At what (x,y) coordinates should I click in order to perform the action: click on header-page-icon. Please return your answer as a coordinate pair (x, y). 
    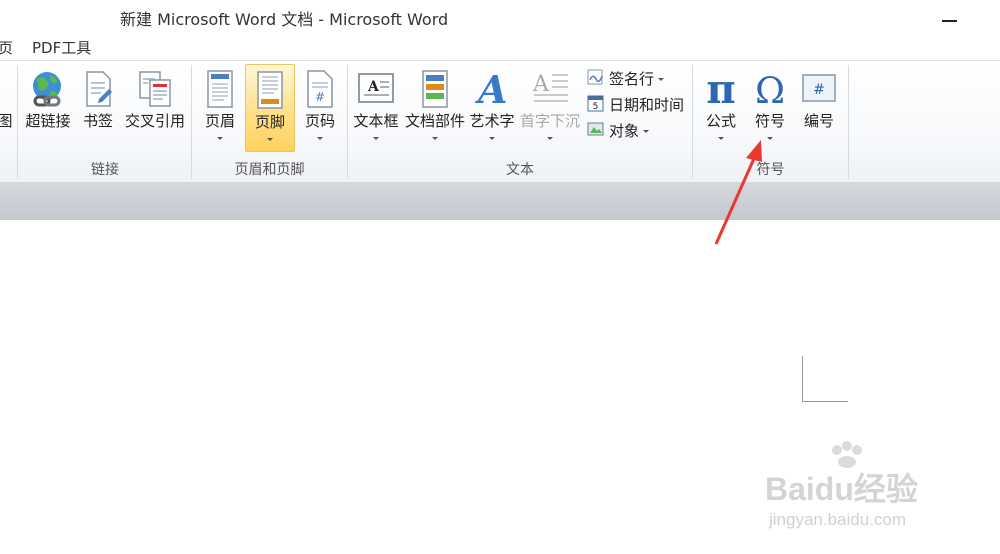
    Looking at the image, I should click on (220, 89).